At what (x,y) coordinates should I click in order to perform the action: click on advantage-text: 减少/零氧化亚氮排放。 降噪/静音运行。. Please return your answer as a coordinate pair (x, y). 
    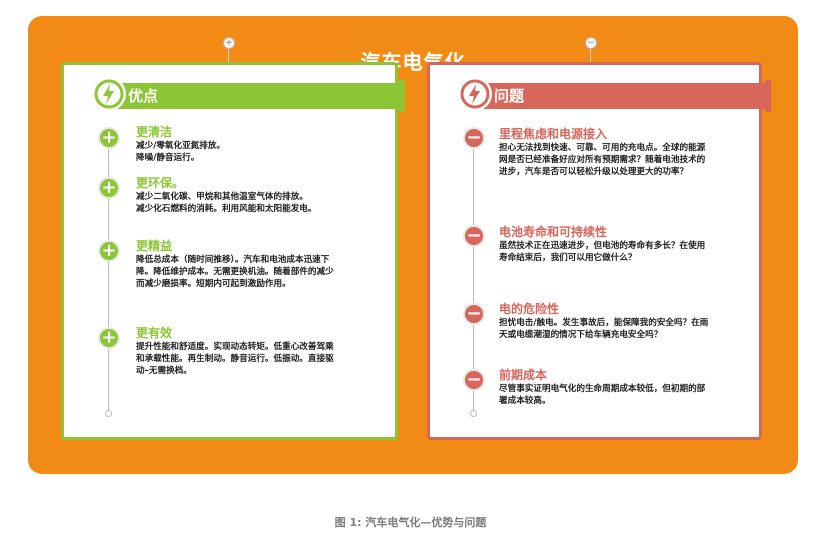
    Looking at the image, I should click on (181, 152).